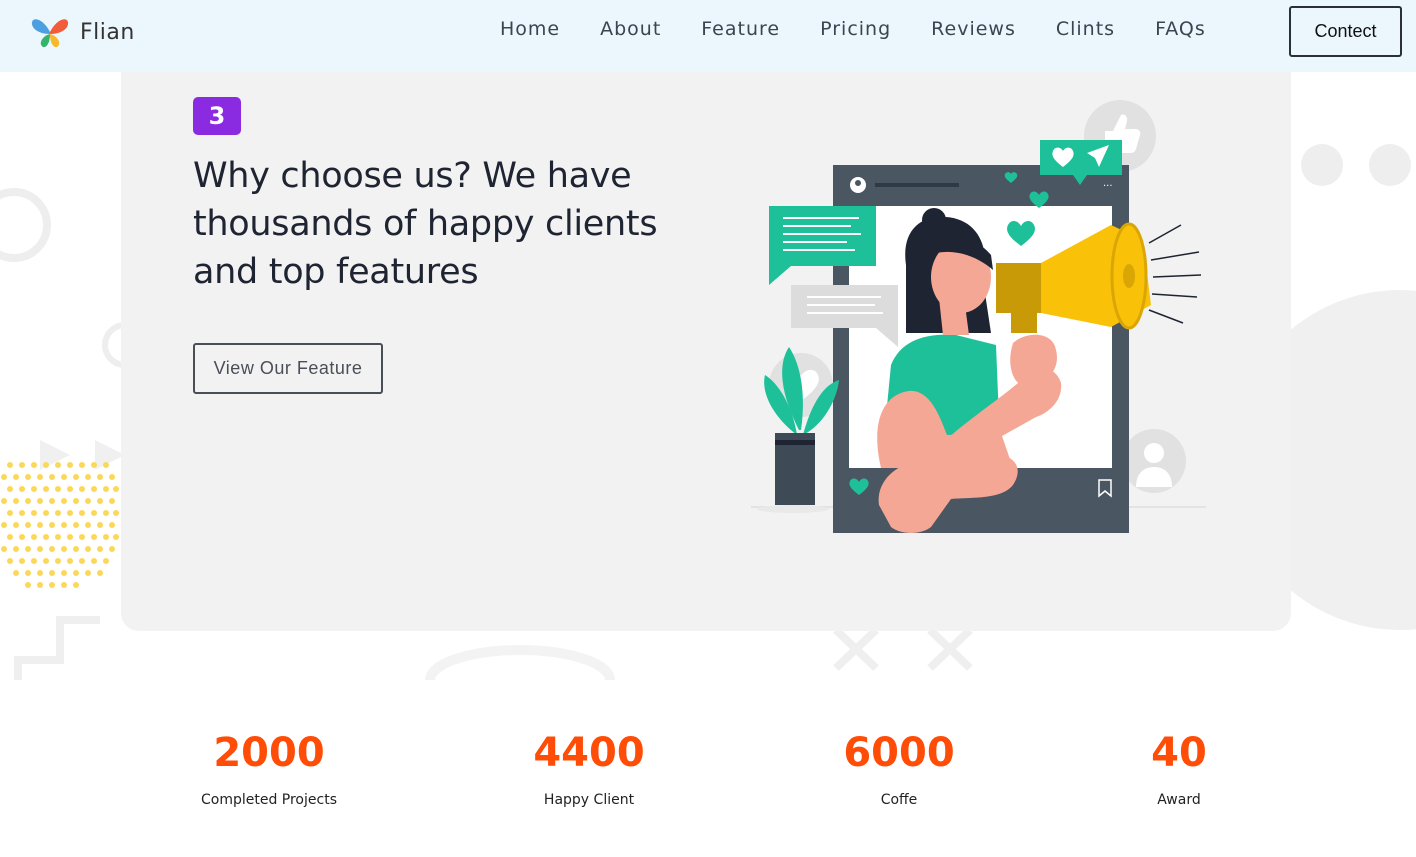  What do you see at coordinates (899, 800) in the screenshot?
I see `stat-label: Coffe` at bounding box center [899, 800].